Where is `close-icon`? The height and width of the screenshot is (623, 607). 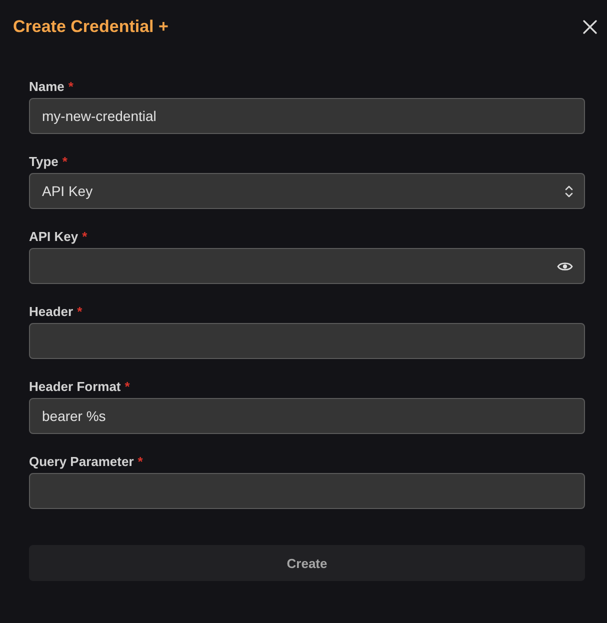 close-icon is located at coordinates (590, 27).